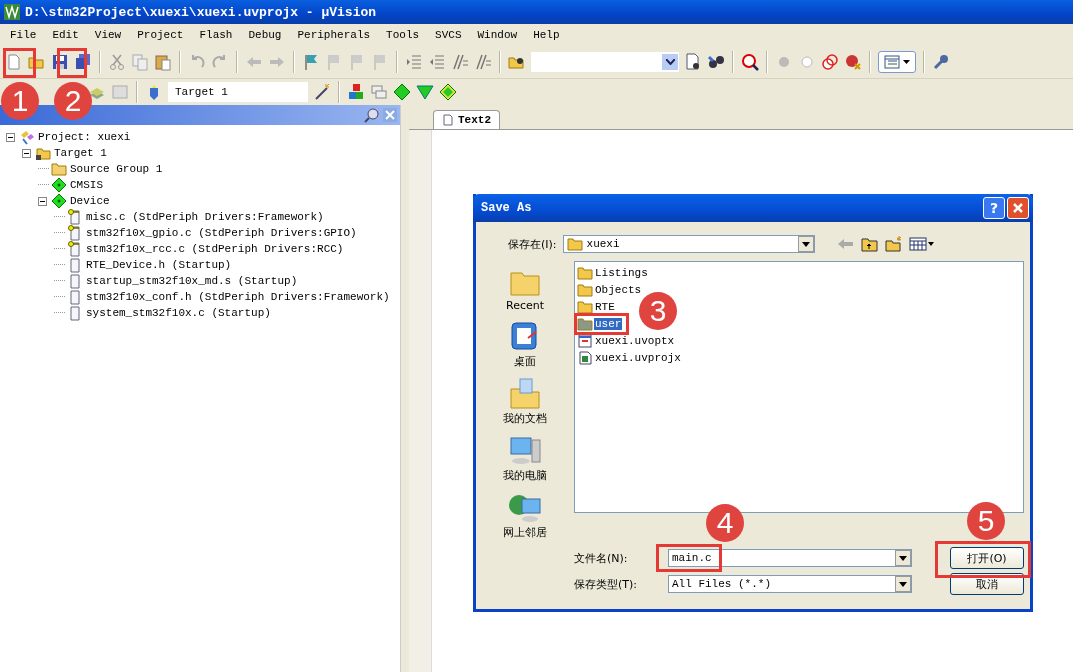  I want to click on binoculars-icon, so click(716, 62).